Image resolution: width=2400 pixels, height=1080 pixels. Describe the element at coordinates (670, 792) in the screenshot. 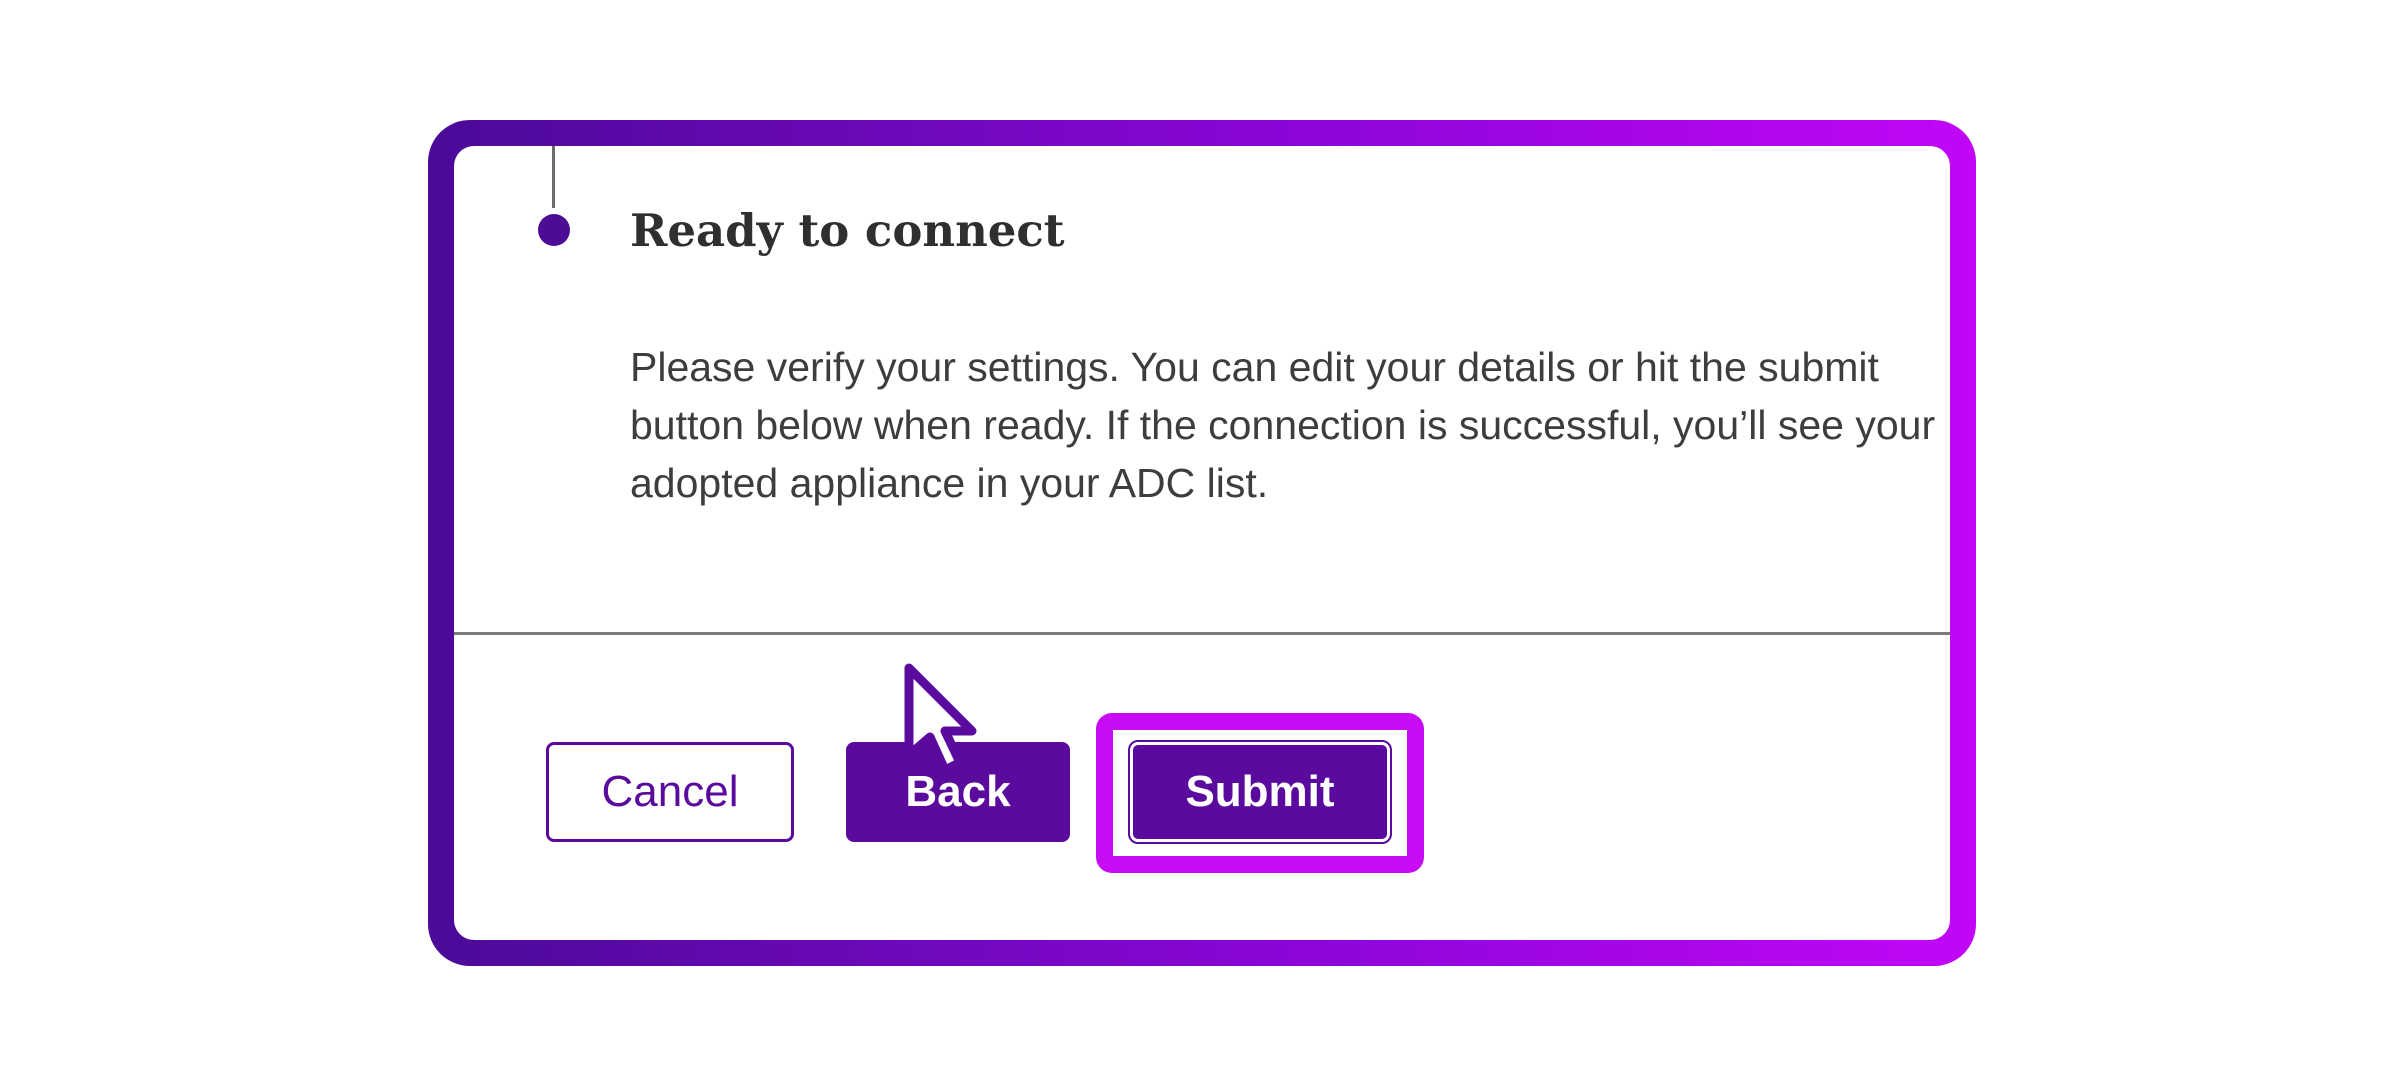

I see `cancel-button: Cancel` at that location.